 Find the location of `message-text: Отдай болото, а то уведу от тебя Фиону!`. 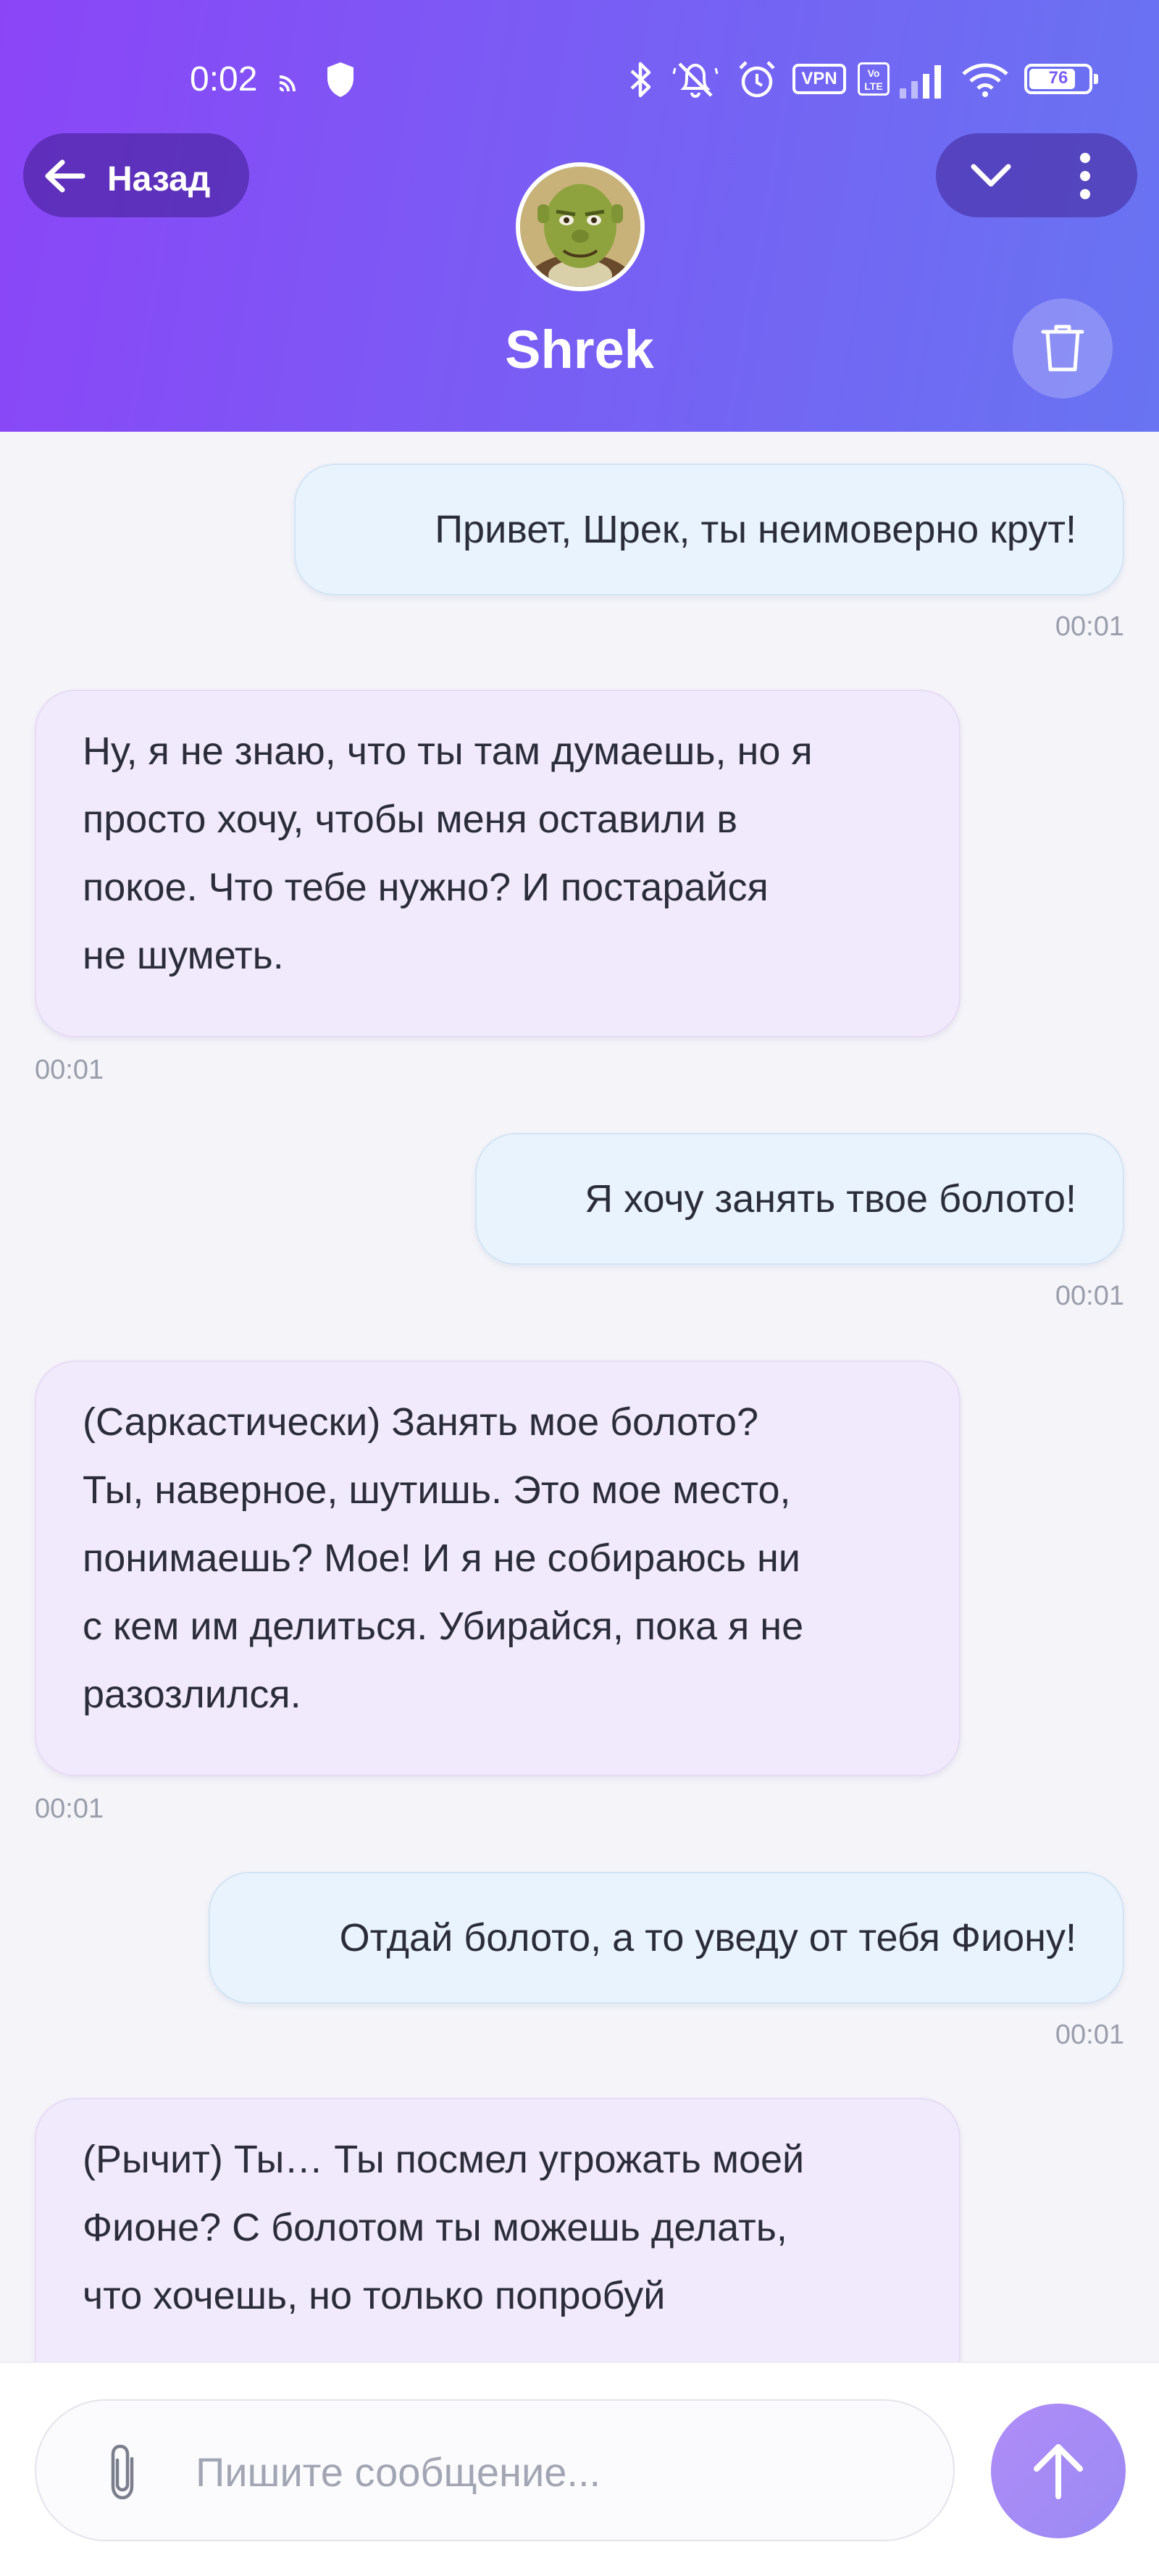

message-text: Отдай болото, а то уведу от тебя Фиону! is located at coordinates (707, 1938).